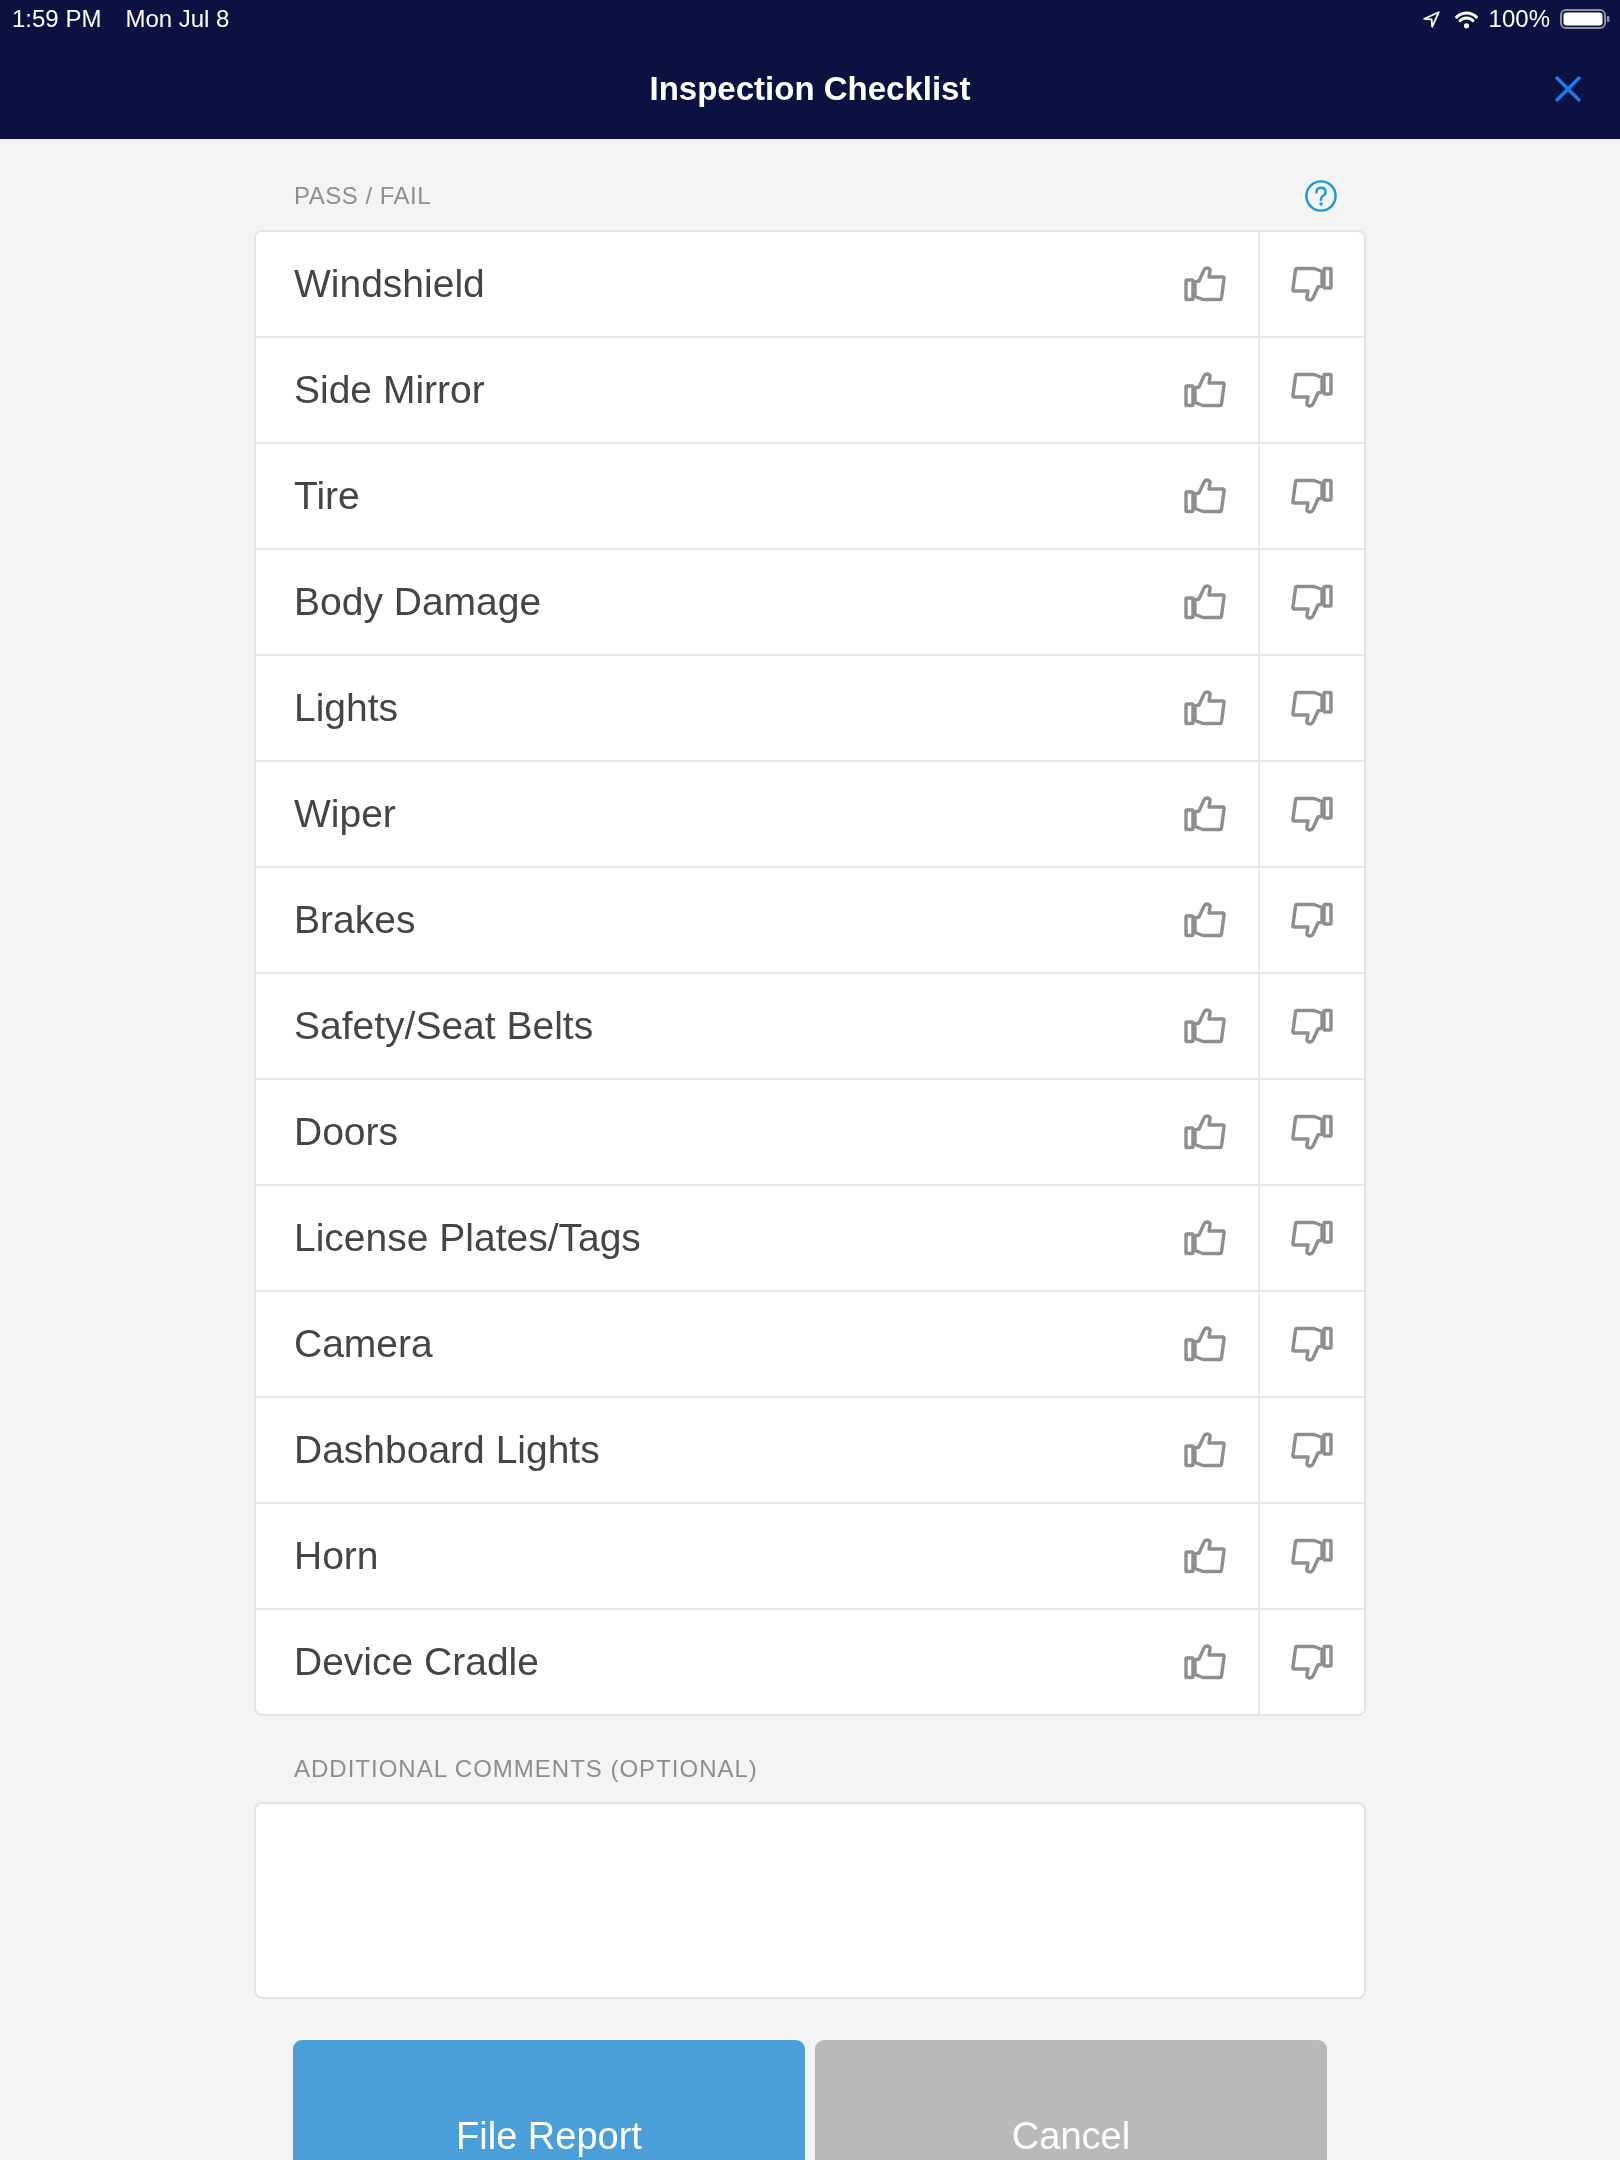 The height and width of the screenshot is (2160, 1620). Describe the element at coordinates (1071, 2100) in the screenshot. I see `cancel-button: Cancel` at that location.